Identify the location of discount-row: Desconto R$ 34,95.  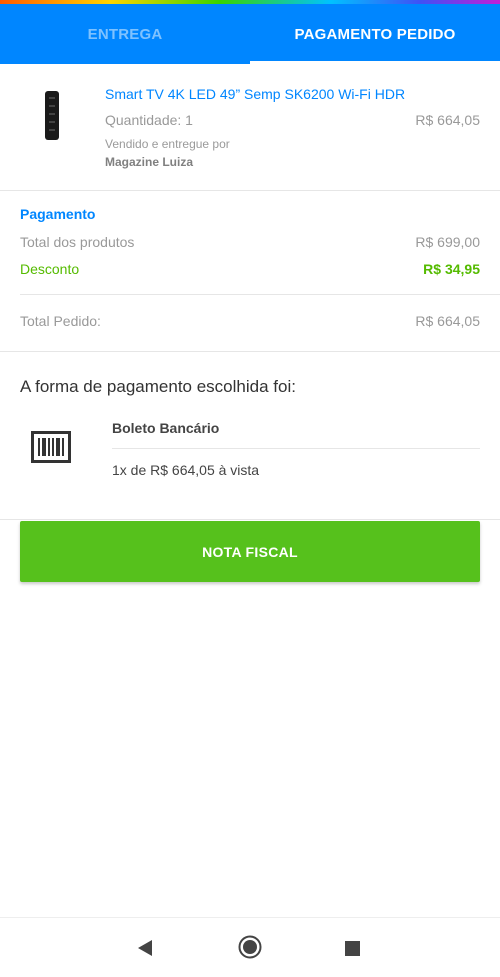
(250, 269).